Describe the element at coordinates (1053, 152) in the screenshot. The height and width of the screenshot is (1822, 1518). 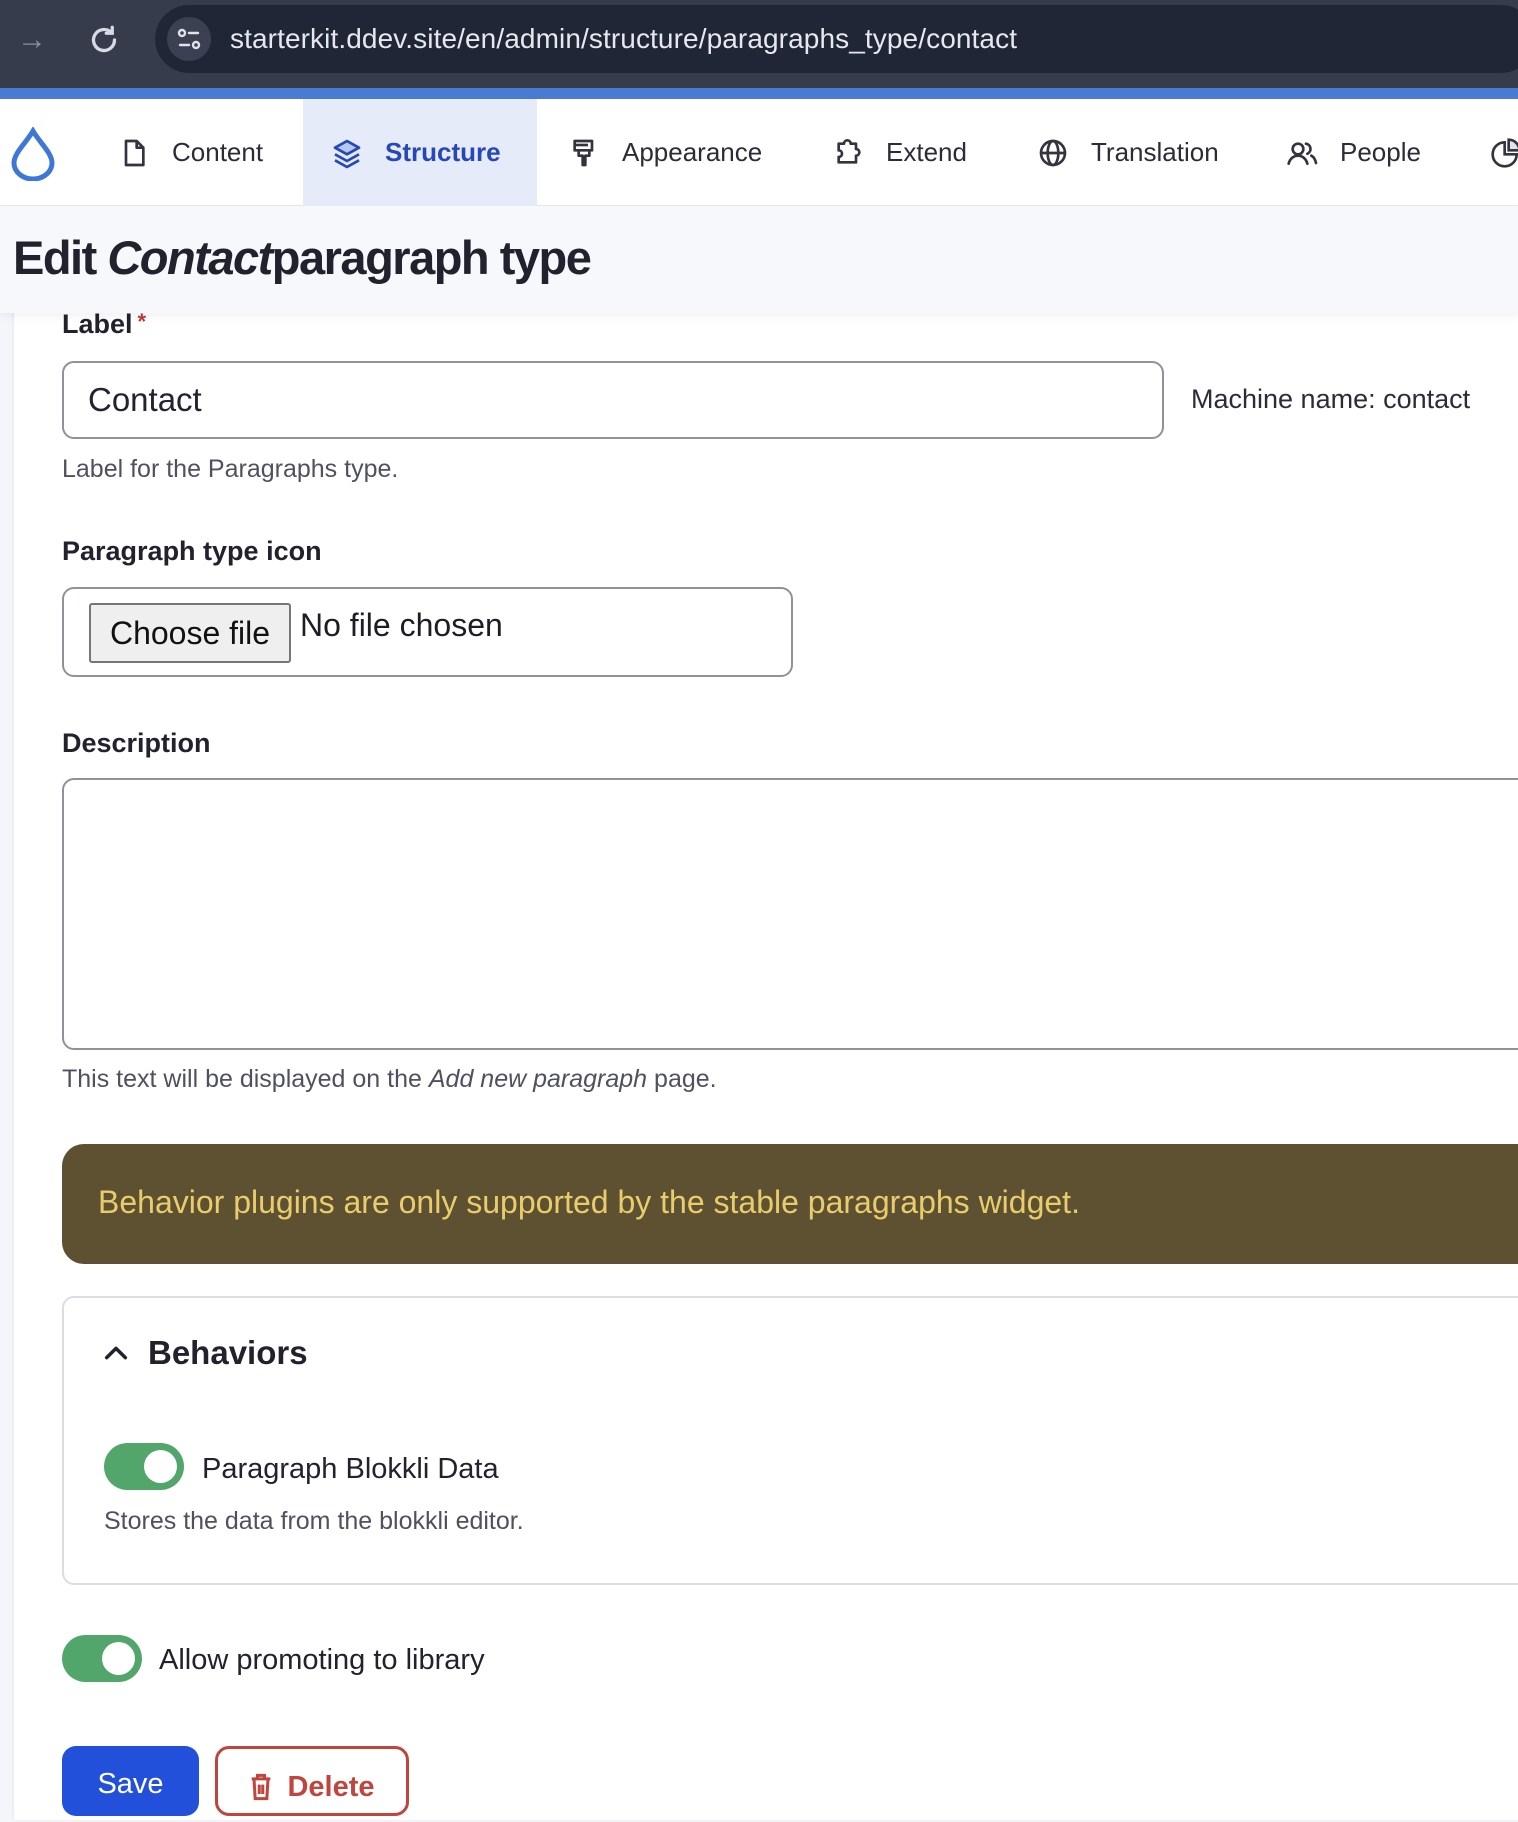
I see `globe-icon` at that location.